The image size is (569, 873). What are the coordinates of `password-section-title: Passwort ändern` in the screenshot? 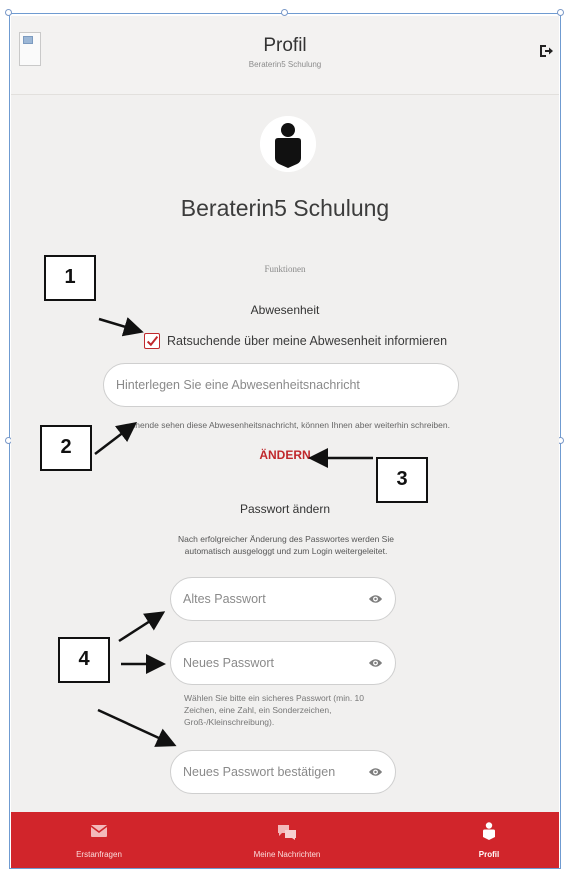 It's located at (285, 509).